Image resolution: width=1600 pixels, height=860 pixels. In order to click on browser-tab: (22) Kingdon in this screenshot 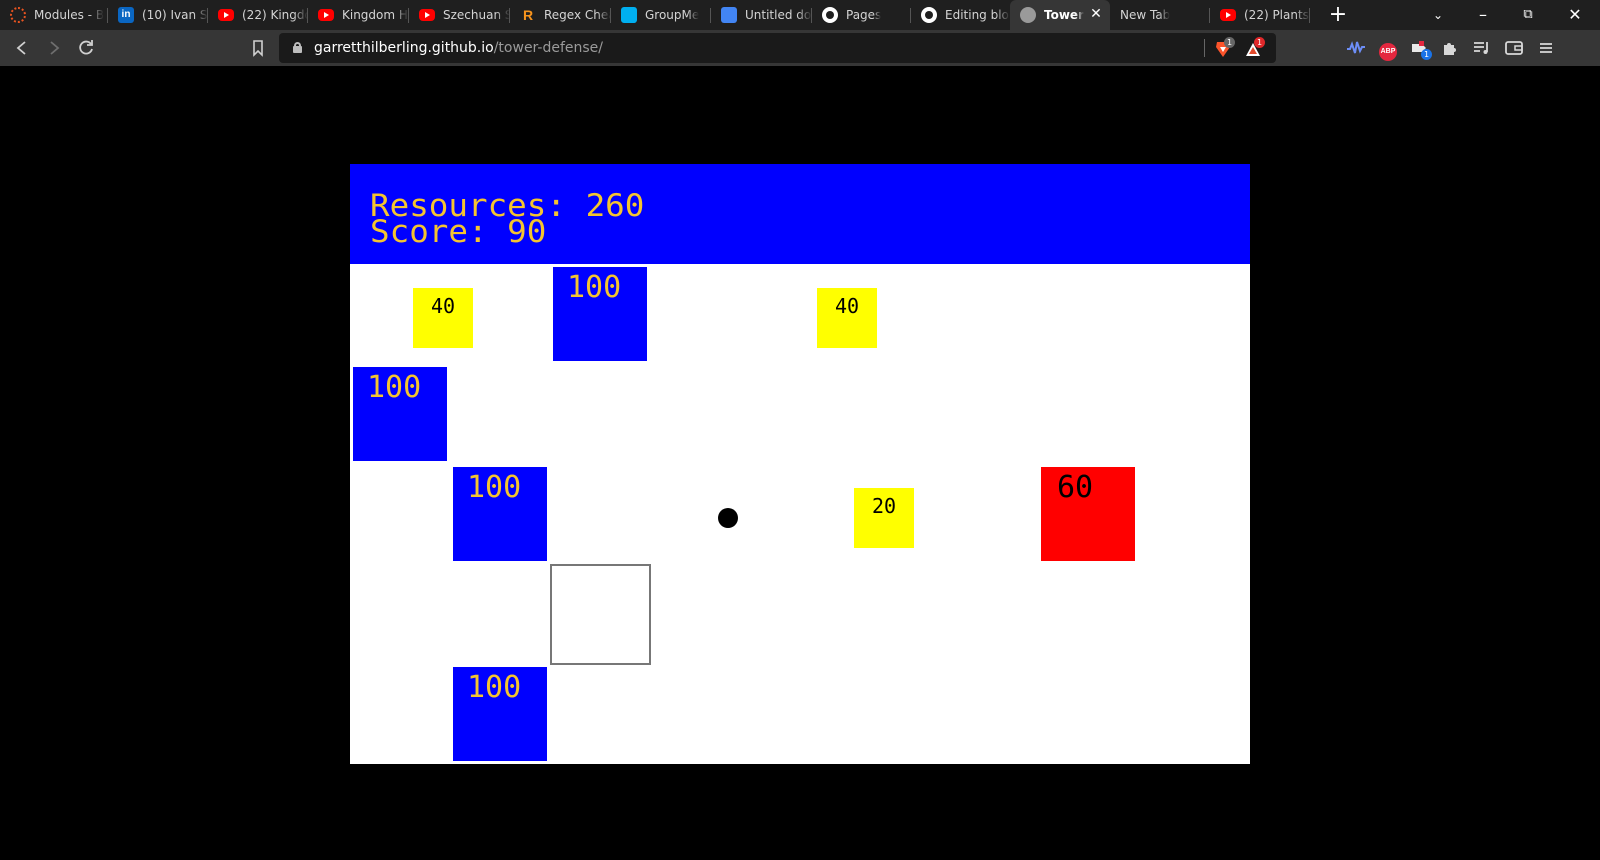, I will do `click(258, 15)`.